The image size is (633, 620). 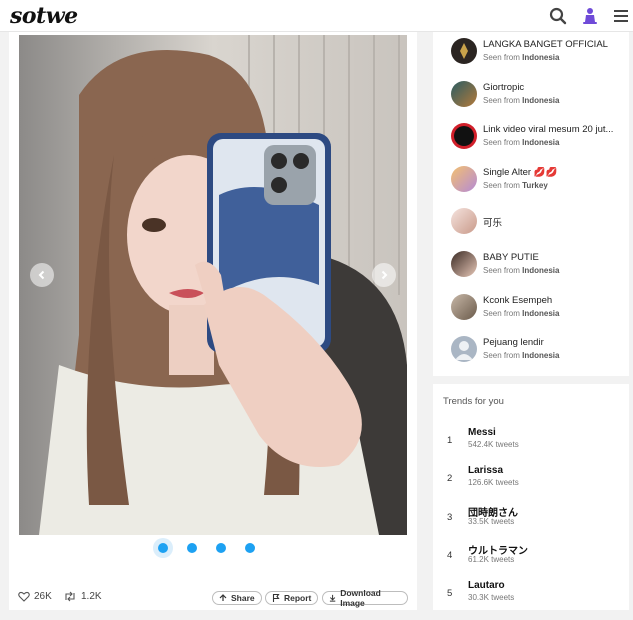 I want to click on trend-tweet-count: 126.6K tweets, so click(x=493, y=482).